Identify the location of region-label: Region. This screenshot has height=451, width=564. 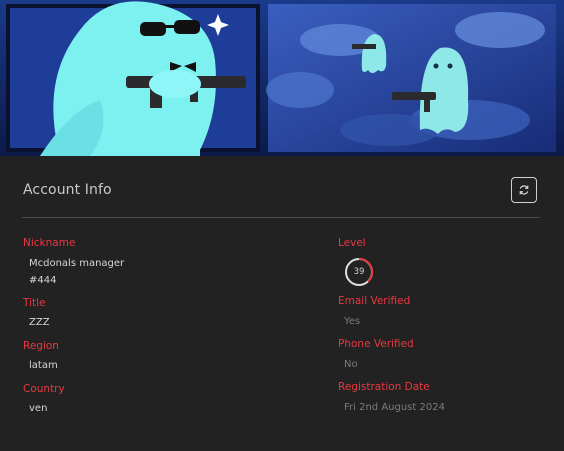
(41, 346).